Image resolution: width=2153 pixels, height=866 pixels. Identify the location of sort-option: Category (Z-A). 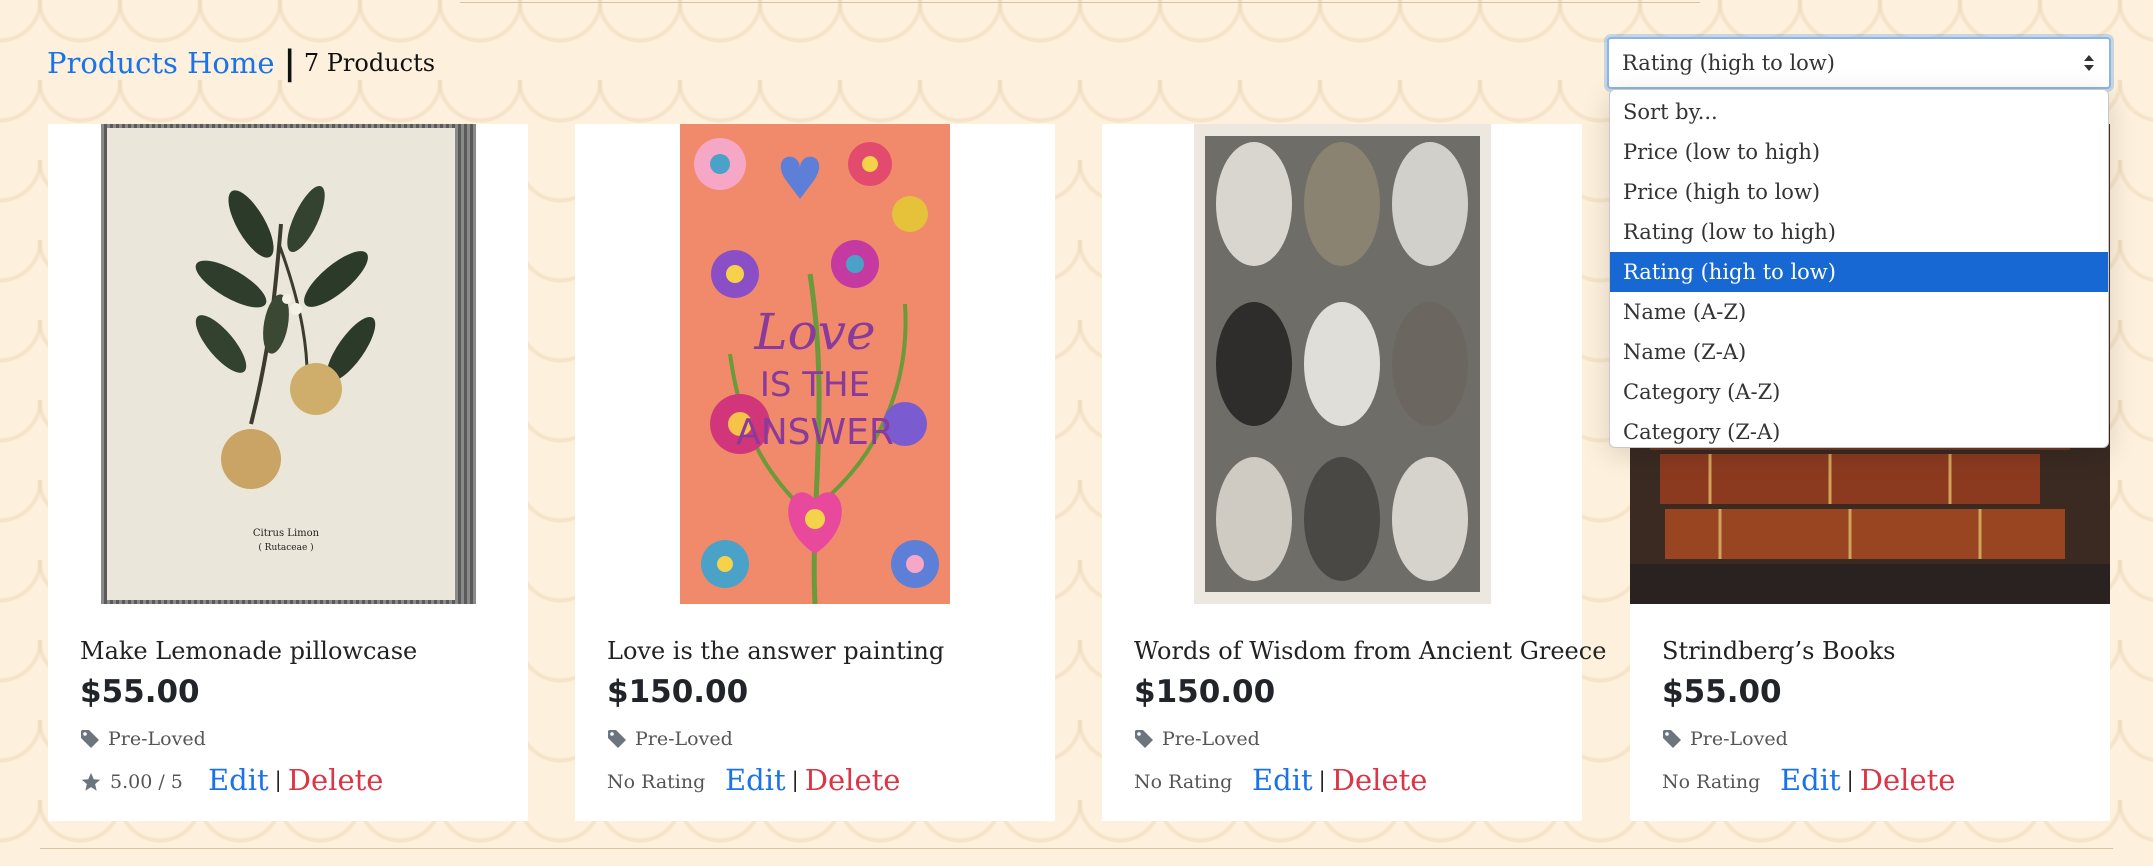
(1859, 429).